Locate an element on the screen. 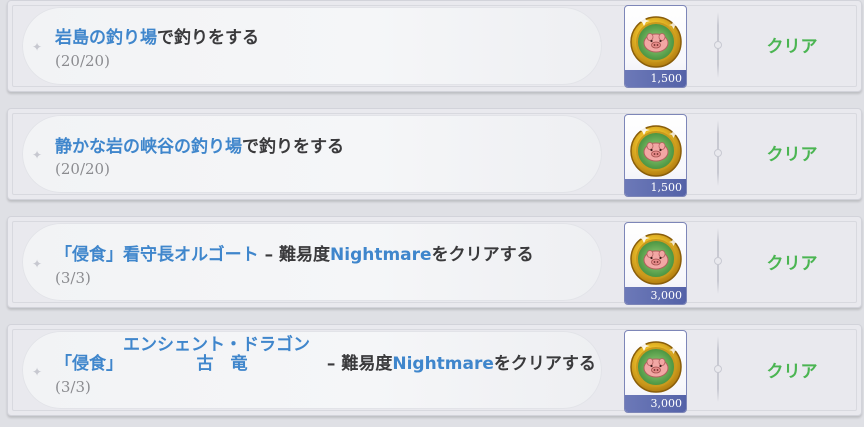 Image resolution: width=864 pixels, height=427 pixels. quest-title: 静かな岩の峡谷の釣り場で釣りをする is located at coordinates (199, 147).